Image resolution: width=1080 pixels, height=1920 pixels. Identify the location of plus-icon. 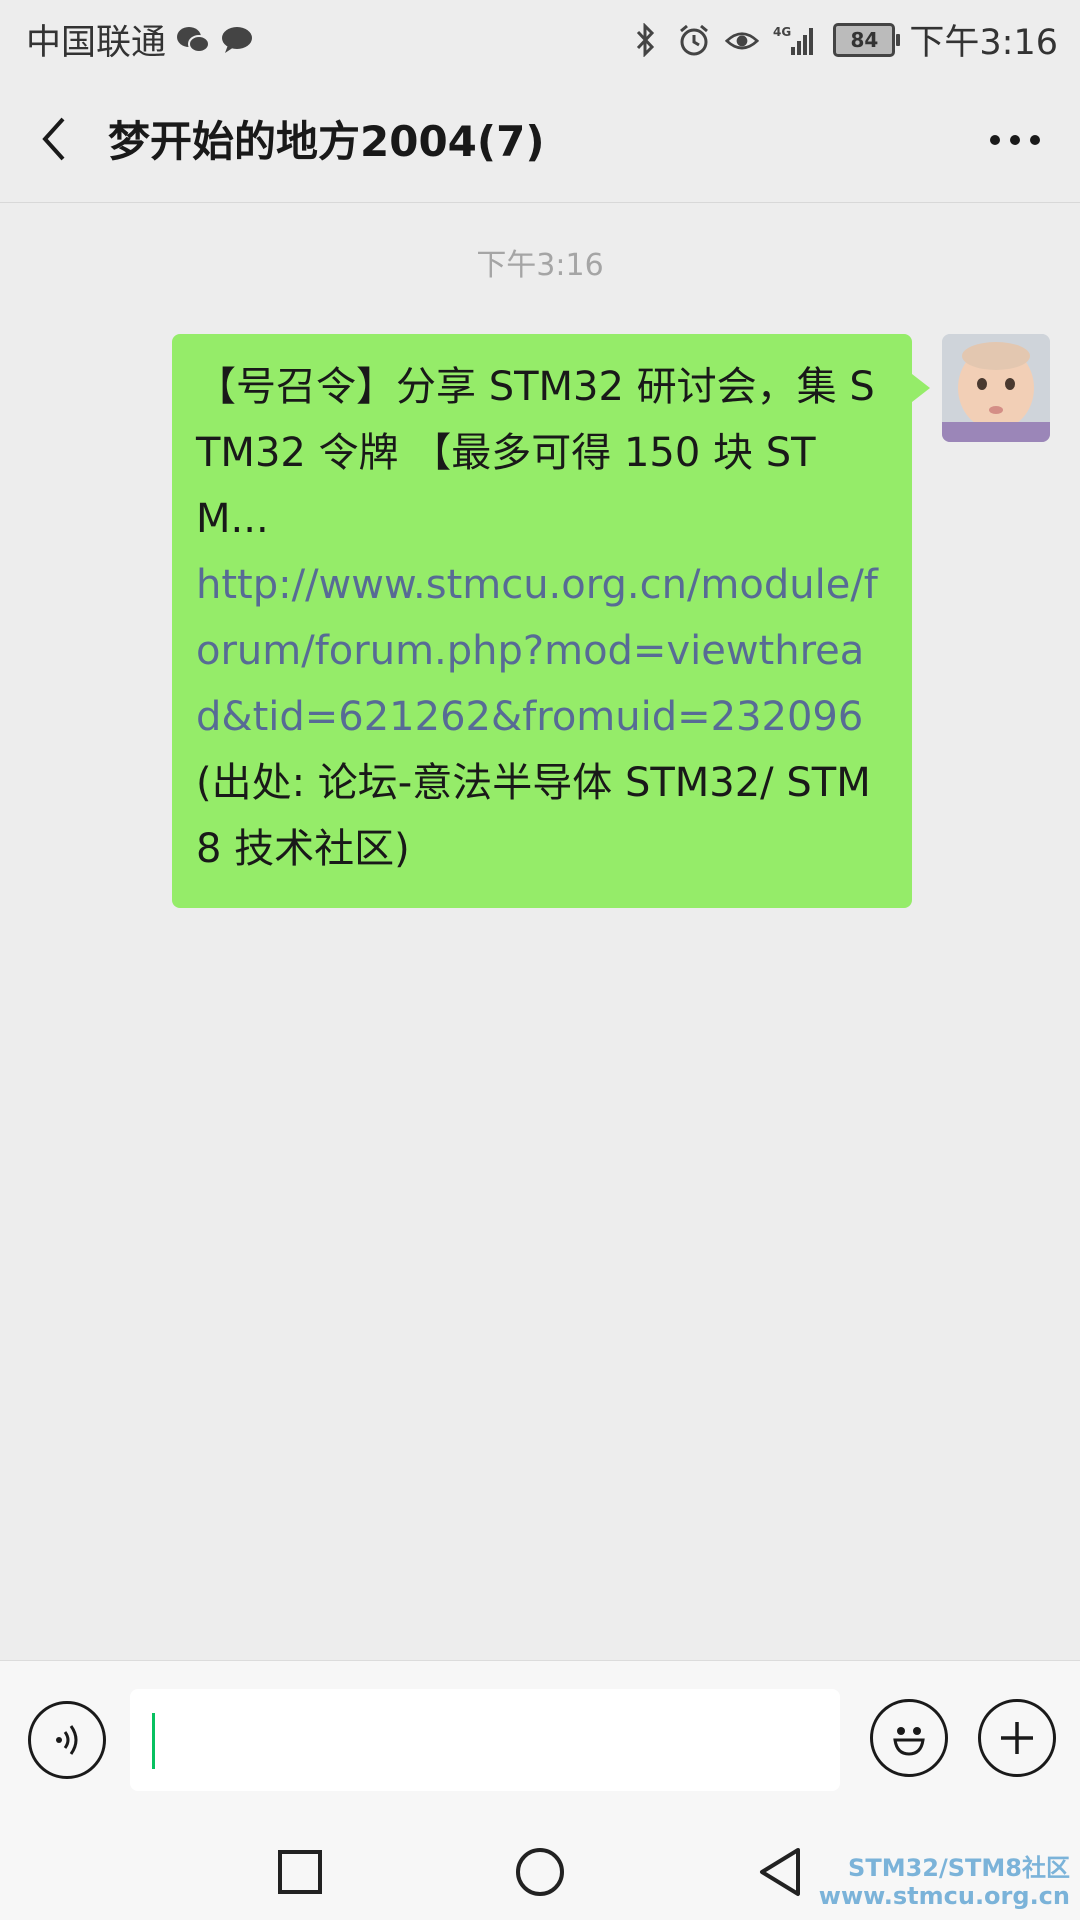
(1017, 1738).